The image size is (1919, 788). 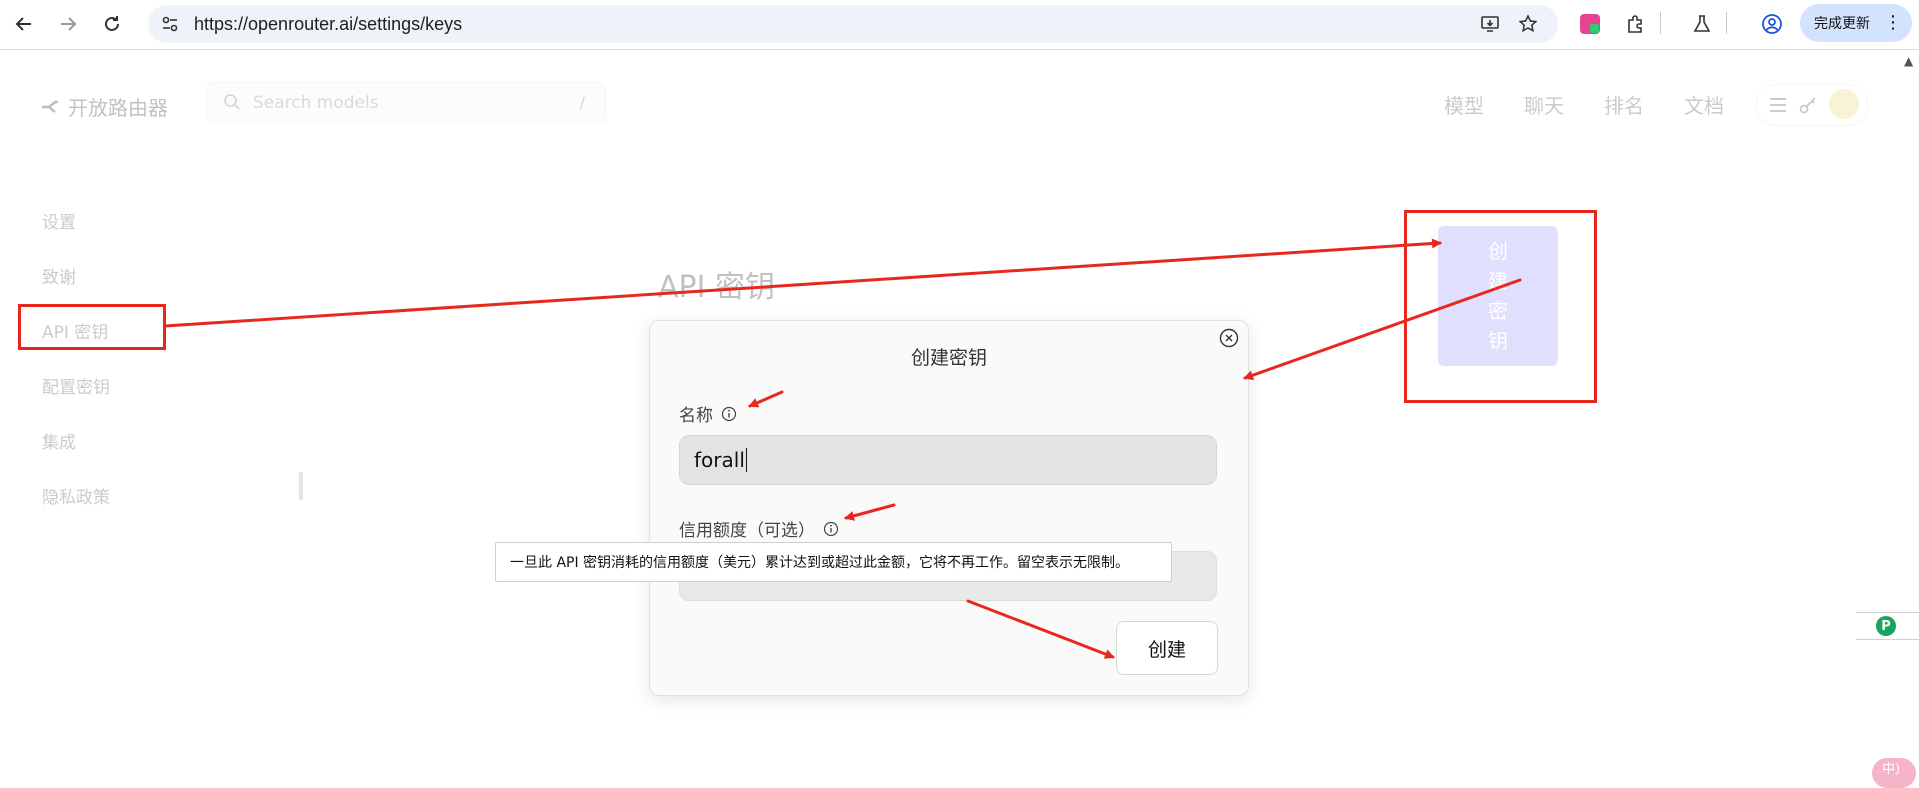 I want to click on sidebar-resize-handle, so click(x=301, y=486).